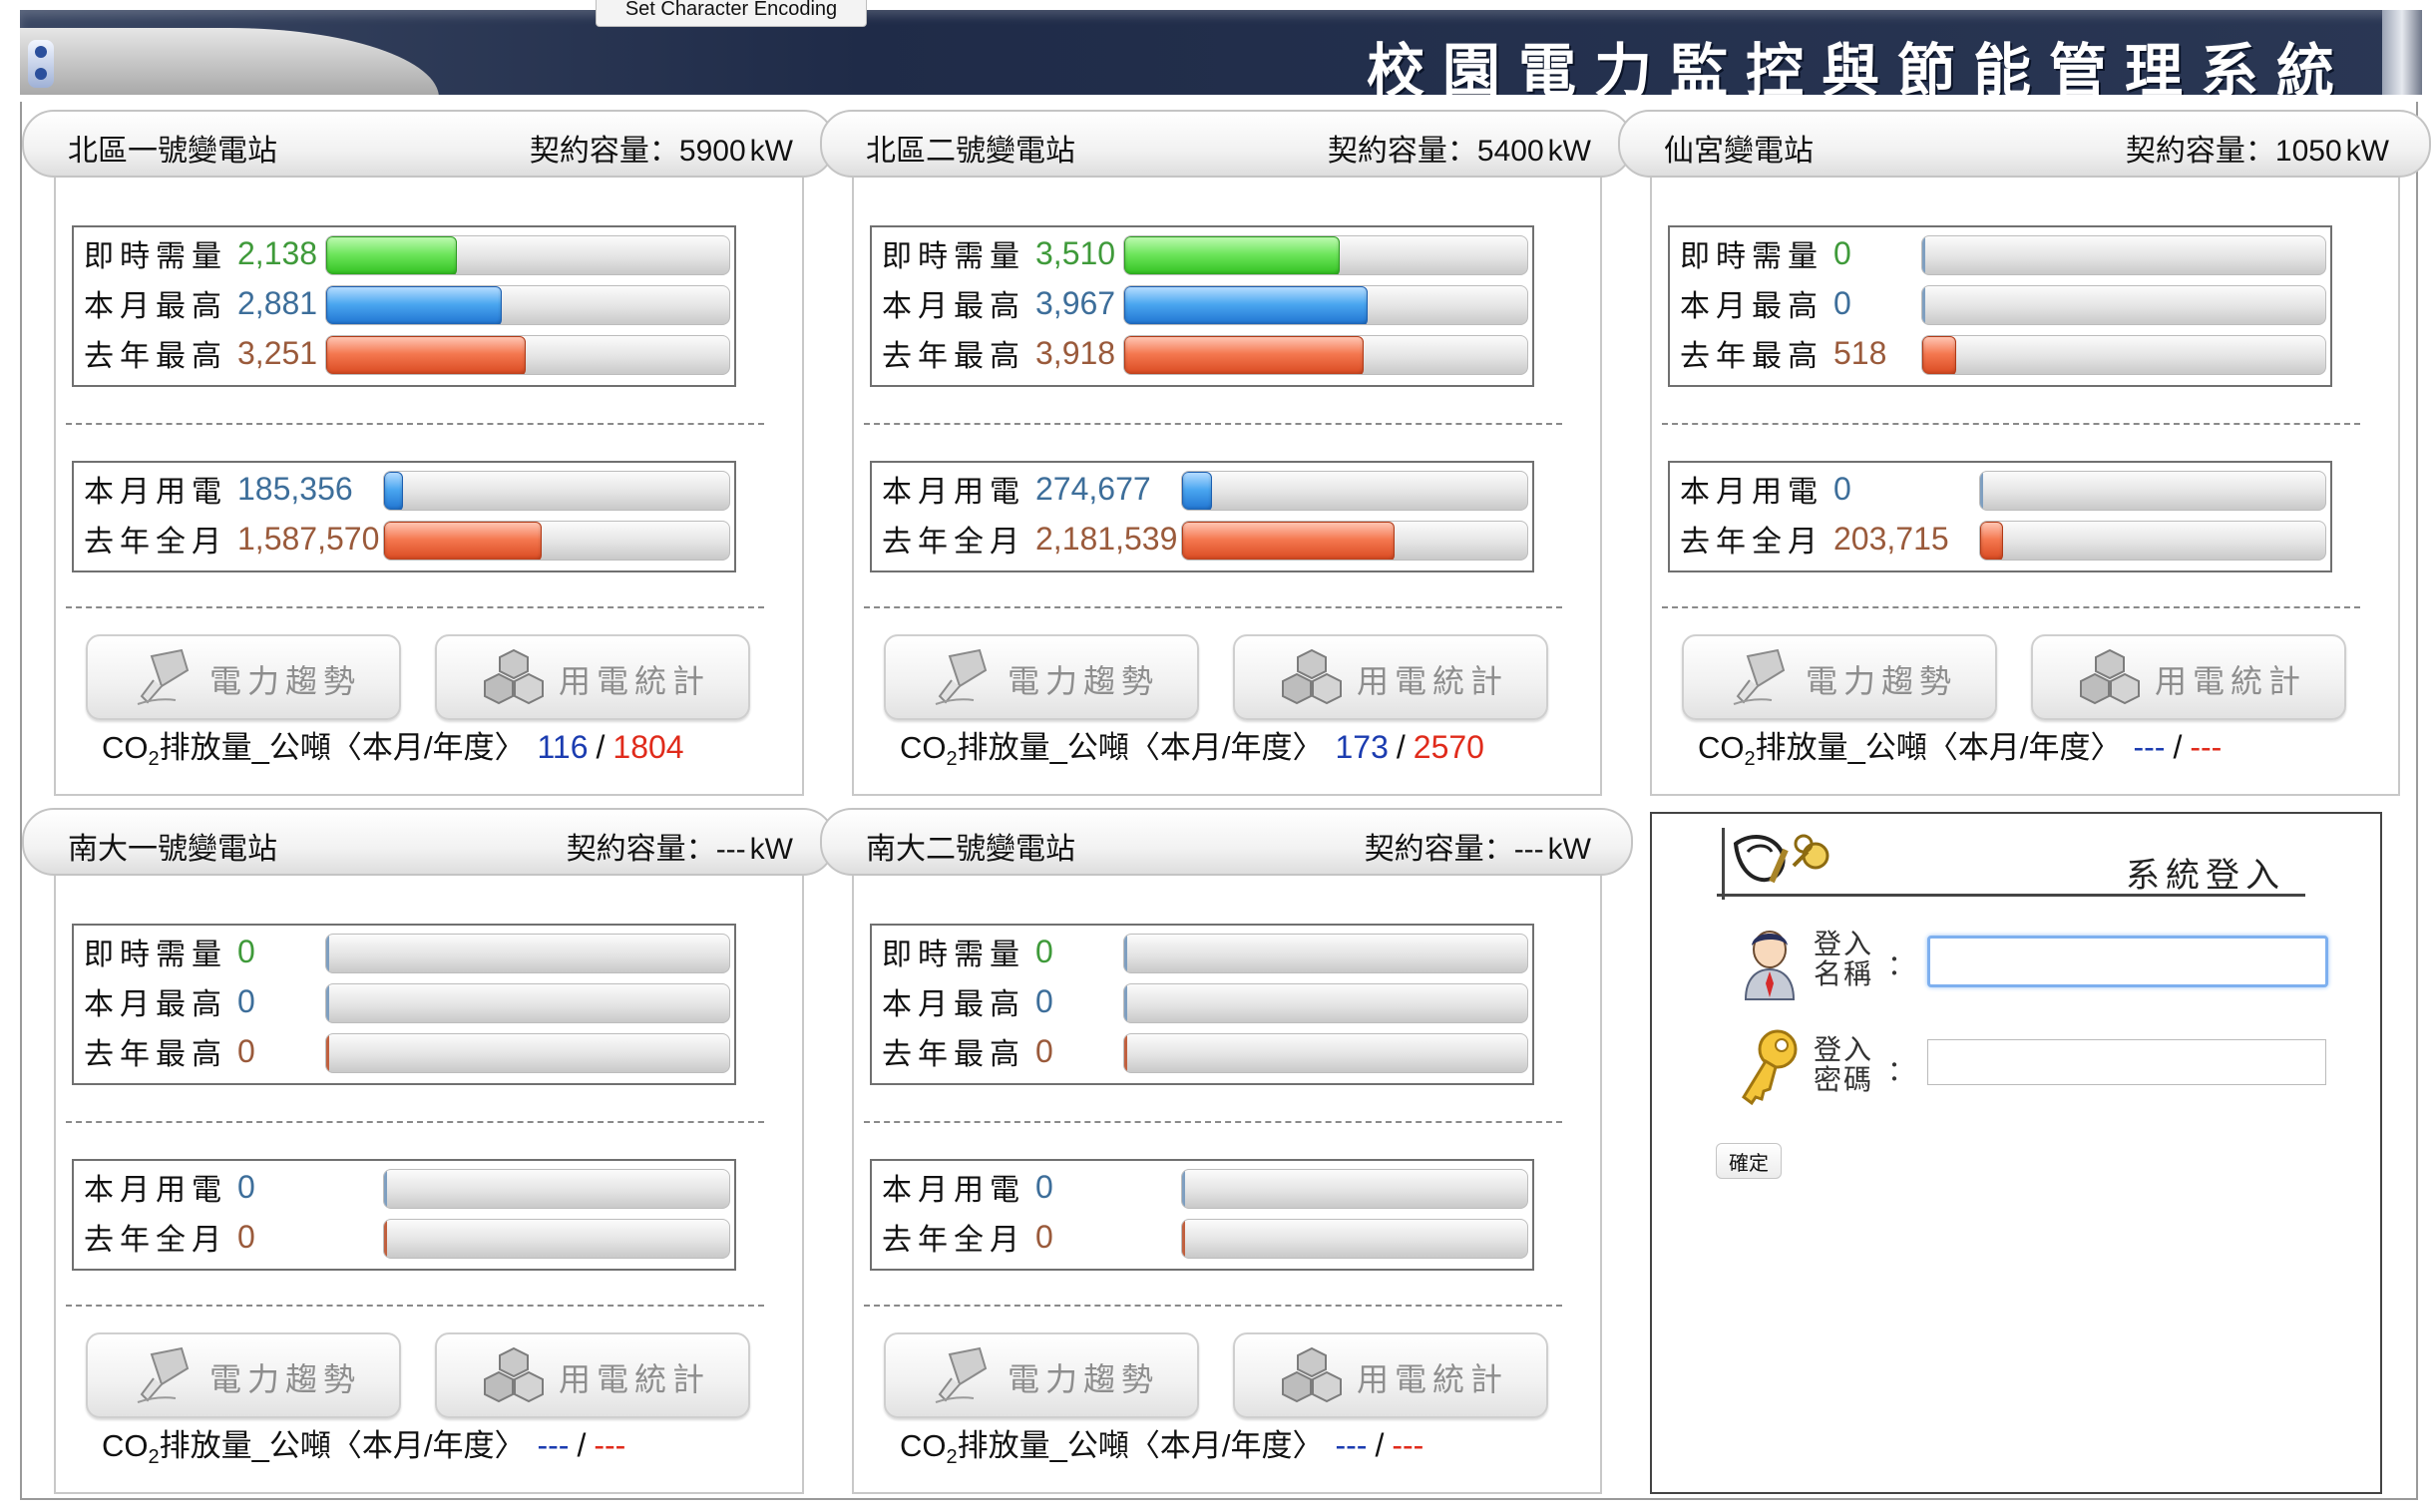 This screenshot has width=2436, height=1512. I want to click on co2-month-value: ---, so click(2149, 747).